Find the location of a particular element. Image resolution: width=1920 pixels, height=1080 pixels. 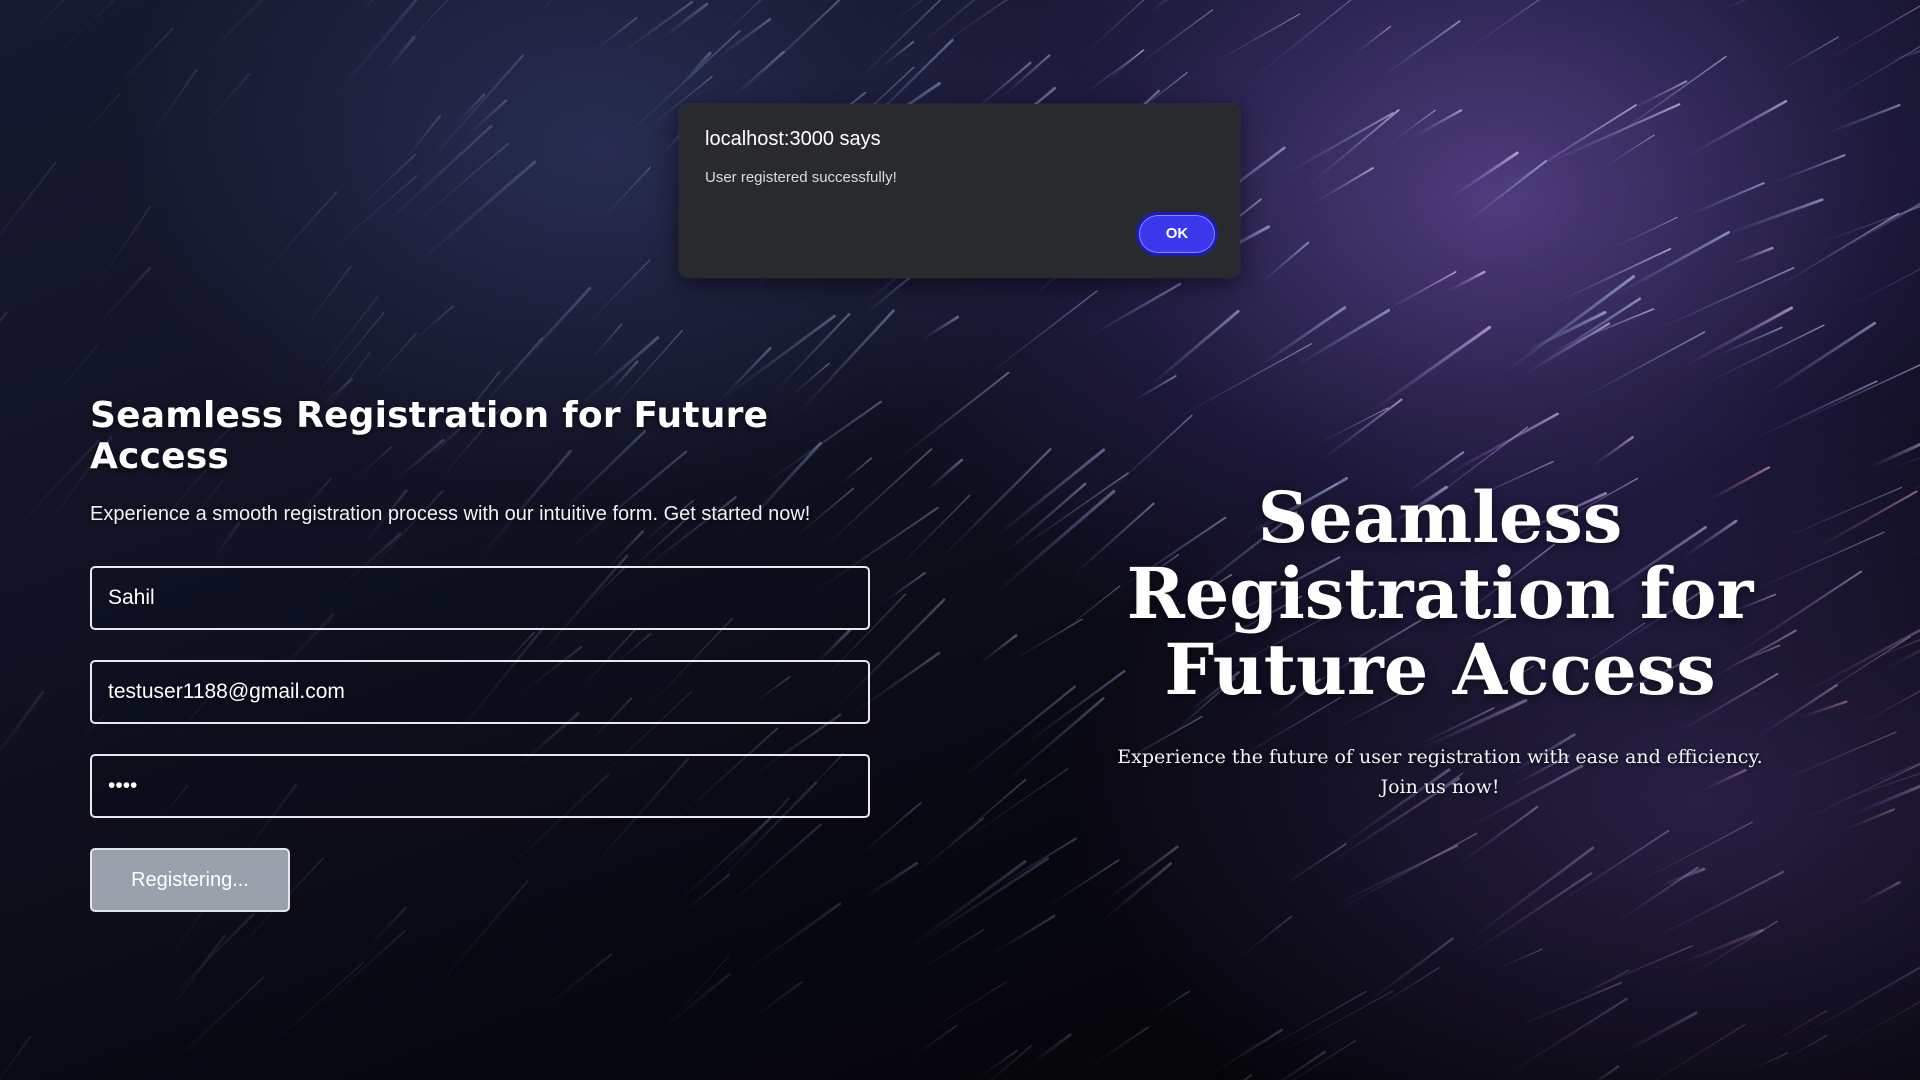

form-title: Seamless Registration for Future Access is located at coordinates (429, 436).